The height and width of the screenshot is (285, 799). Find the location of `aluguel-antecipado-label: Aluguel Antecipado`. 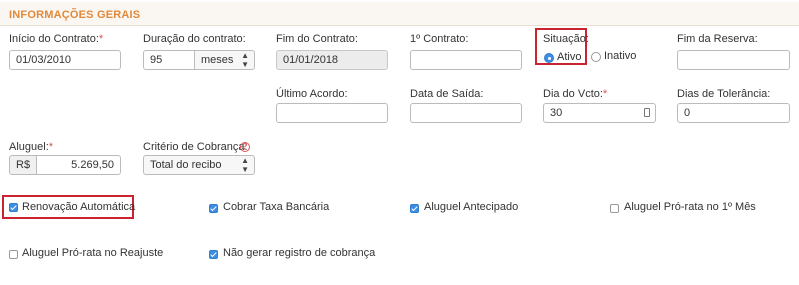

aluguel-antecipado-label: Aluguel Antecipado is located at coordinates (471, 207).